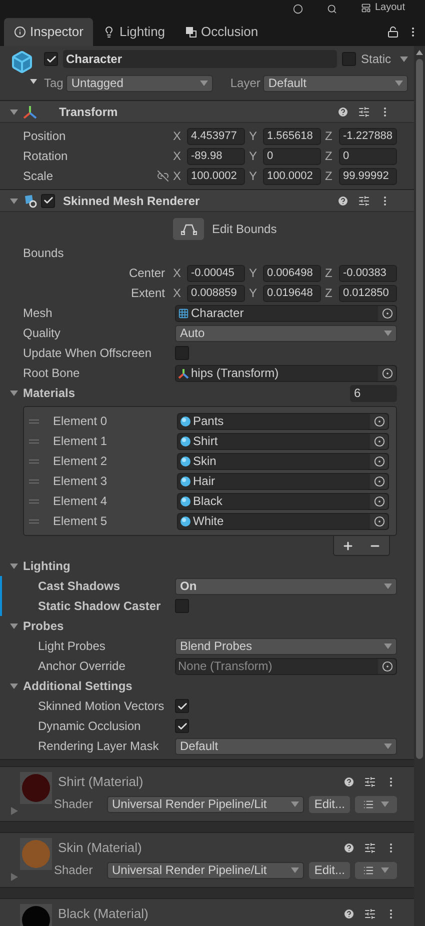 The width and height of the screenshot is (425, 926). What do you see at coordinates (382, 8) in the screenshot?
I see `layout-button: Layout` at bounding box center [382, 8].